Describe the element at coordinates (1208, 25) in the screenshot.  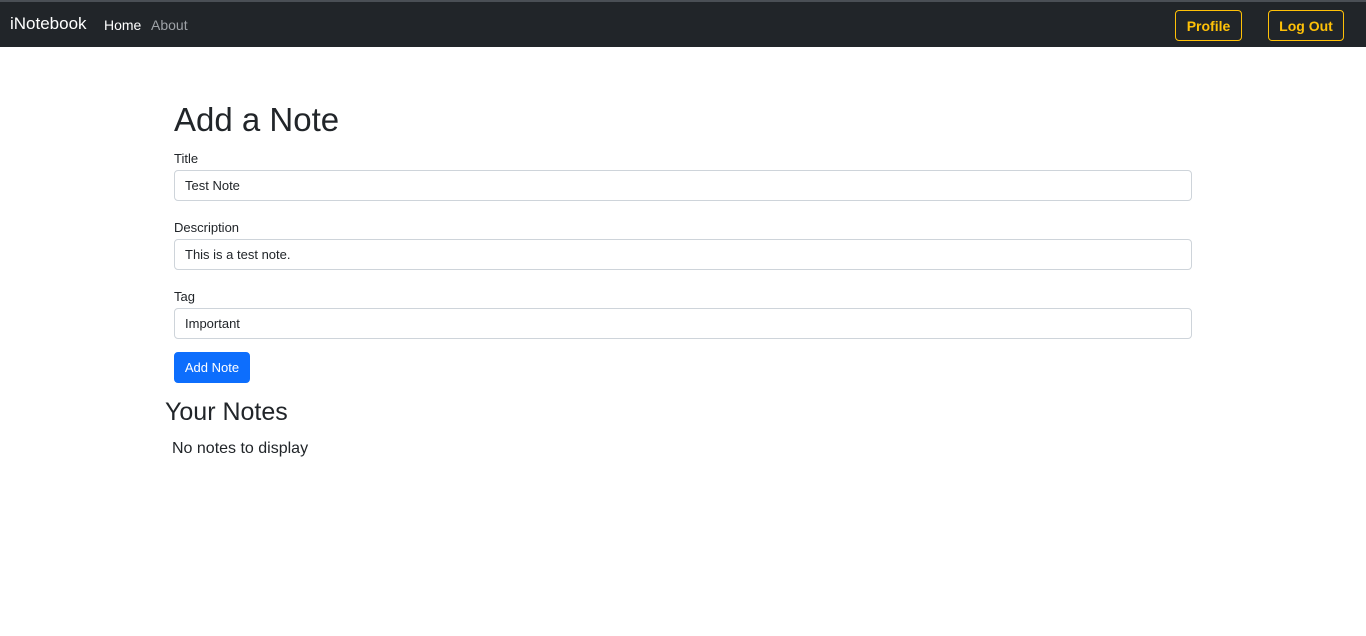
I see `profile-button: Profile` at that location.